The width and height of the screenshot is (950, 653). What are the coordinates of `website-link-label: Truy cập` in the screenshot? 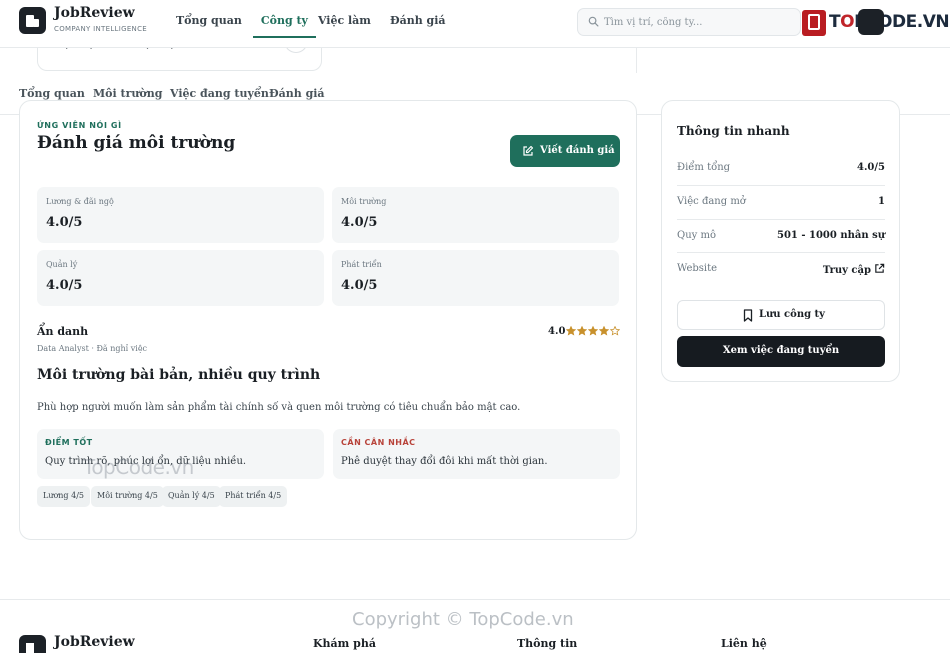 It's located at (846, 270).